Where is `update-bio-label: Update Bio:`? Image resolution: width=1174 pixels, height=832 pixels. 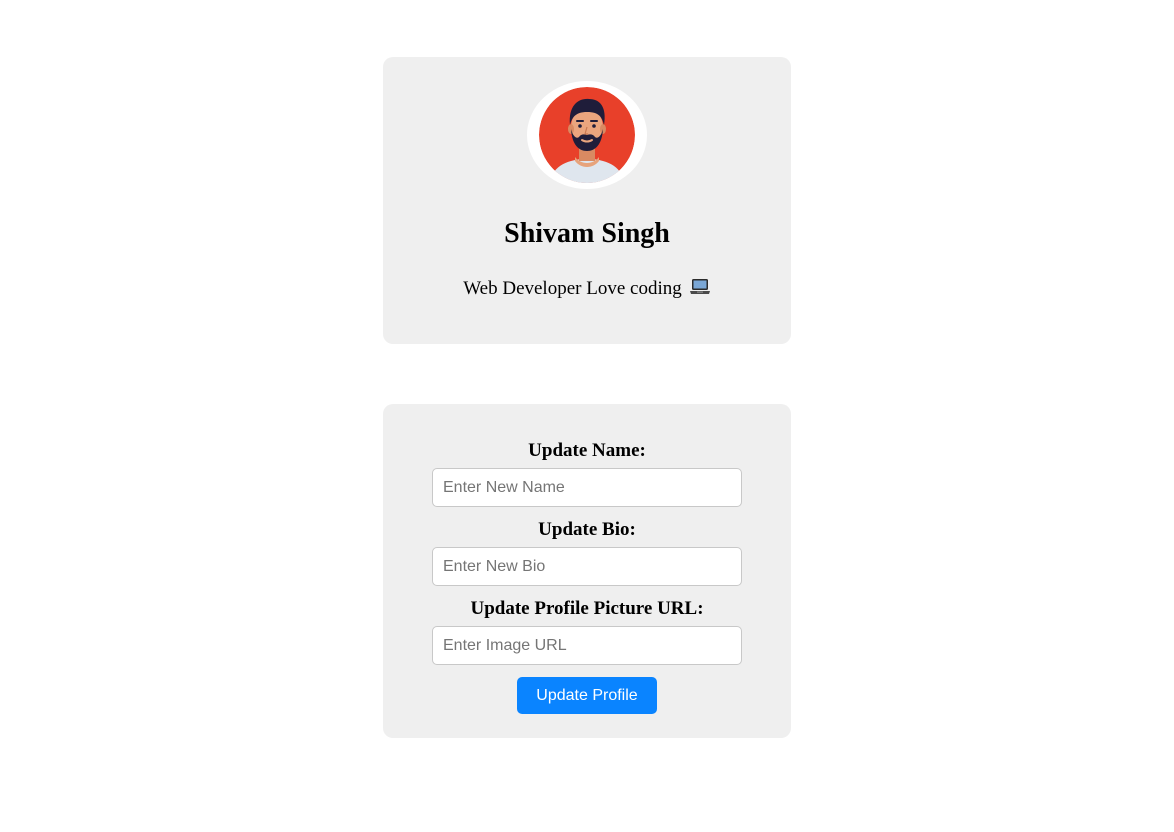 update-bio-label: Update Bio: is located at coordinates (587, 529).